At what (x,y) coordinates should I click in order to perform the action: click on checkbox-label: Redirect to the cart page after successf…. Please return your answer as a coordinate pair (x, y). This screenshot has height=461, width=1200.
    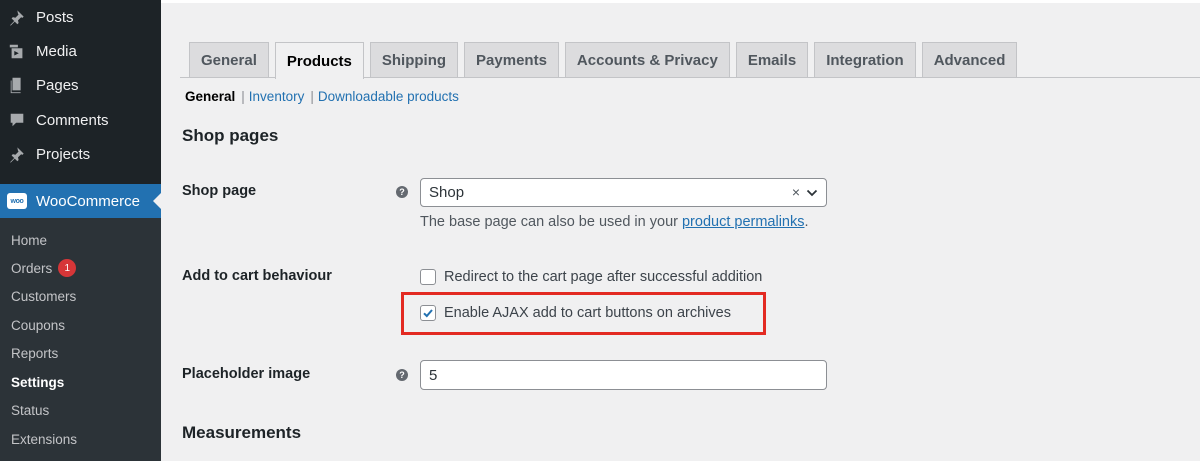
    Looking at the image, I should click on (603, 277).